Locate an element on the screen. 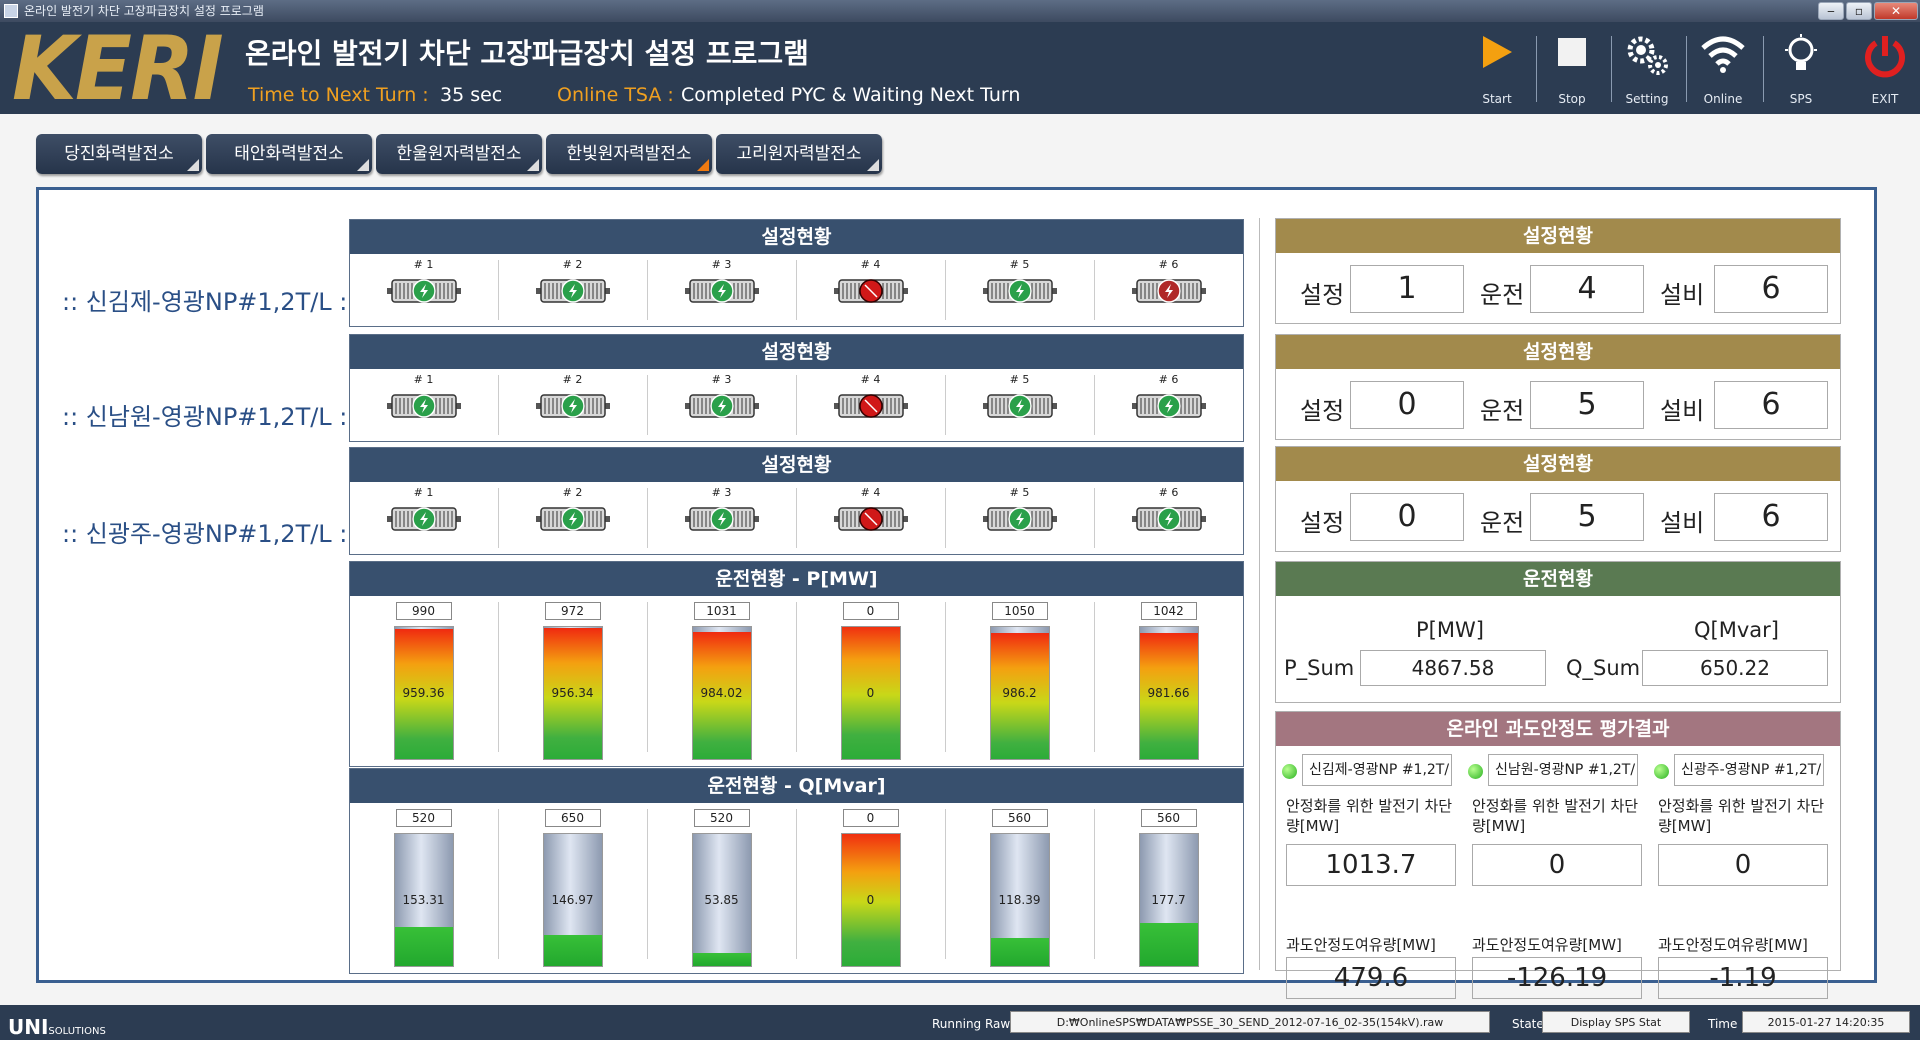  q-gauge-bar: 146.97 is located at coordinates (572, 900).